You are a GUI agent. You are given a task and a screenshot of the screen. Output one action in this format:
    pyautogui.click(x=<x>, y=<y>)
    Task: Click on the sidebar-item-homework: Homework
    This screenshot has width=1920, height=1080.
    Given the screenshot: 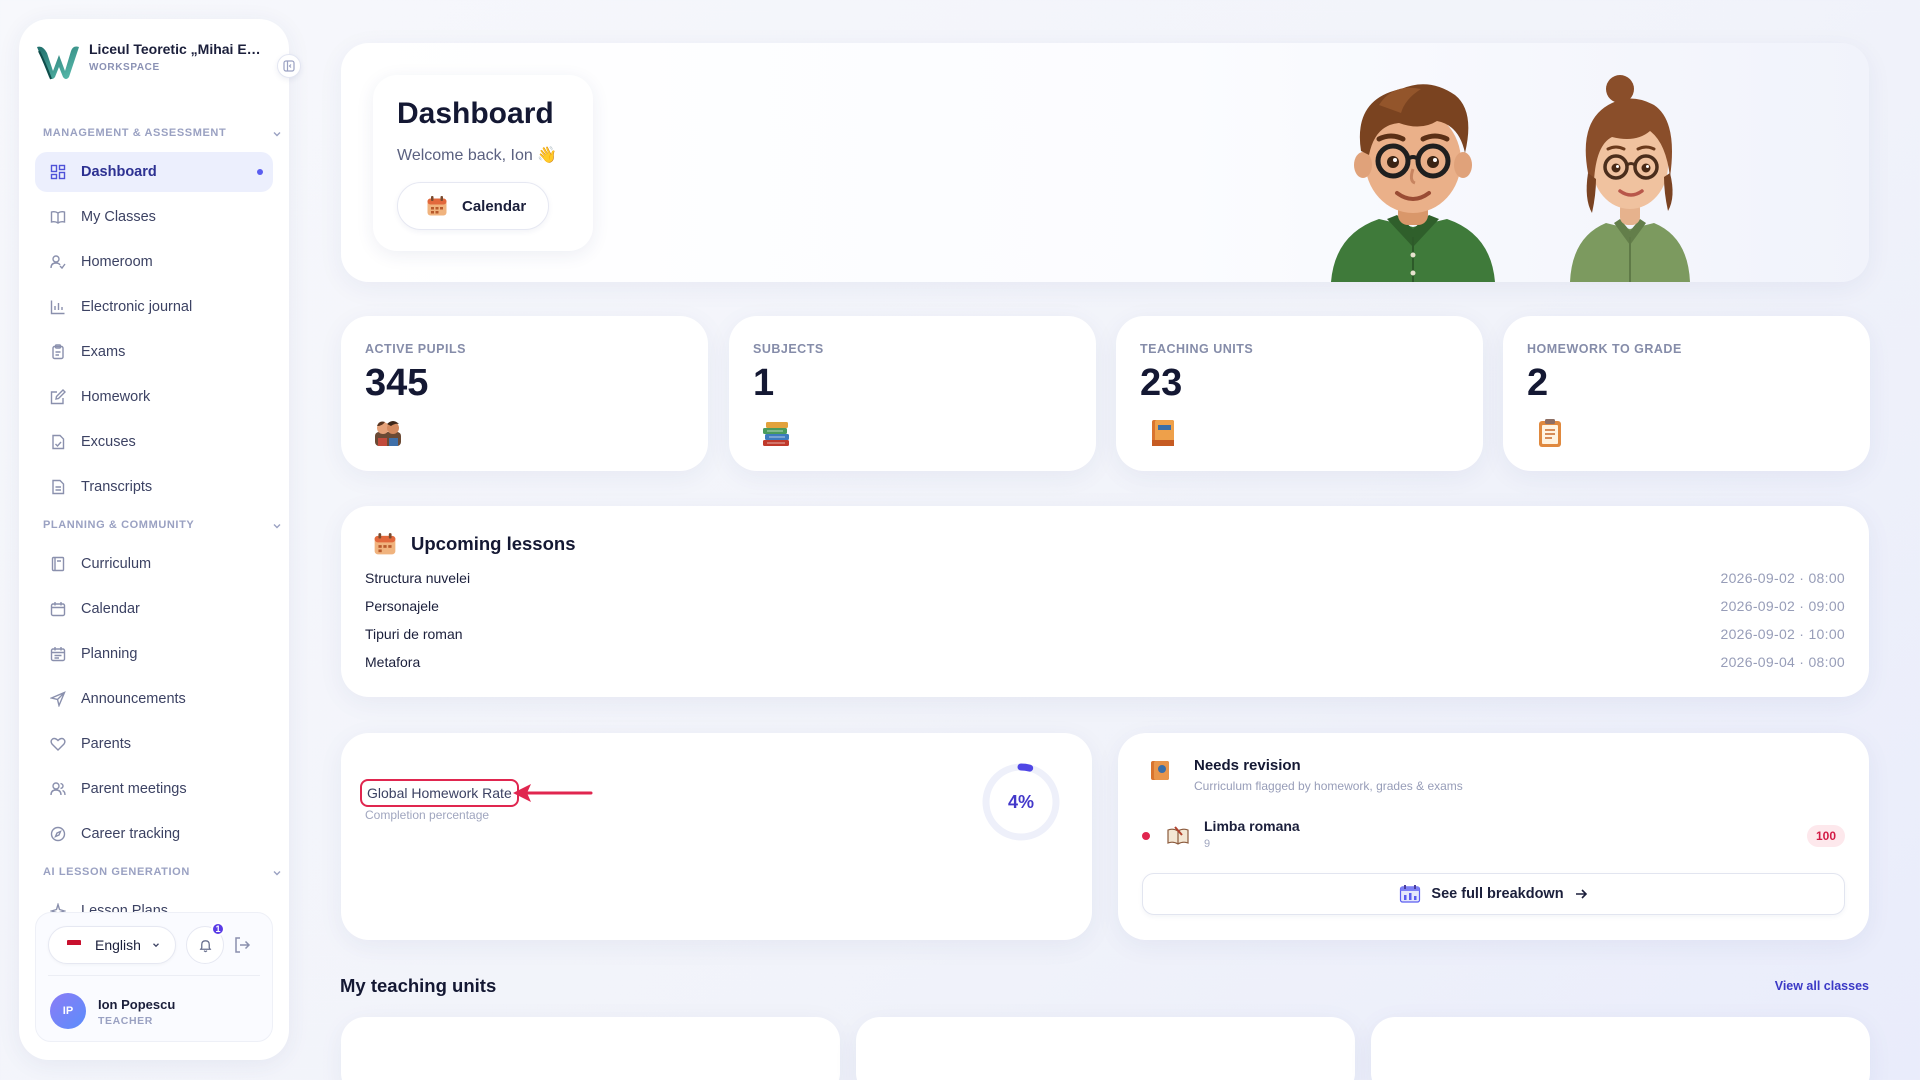 What is the action you would take?
    pyautogui.click(x=154, y=397)
    